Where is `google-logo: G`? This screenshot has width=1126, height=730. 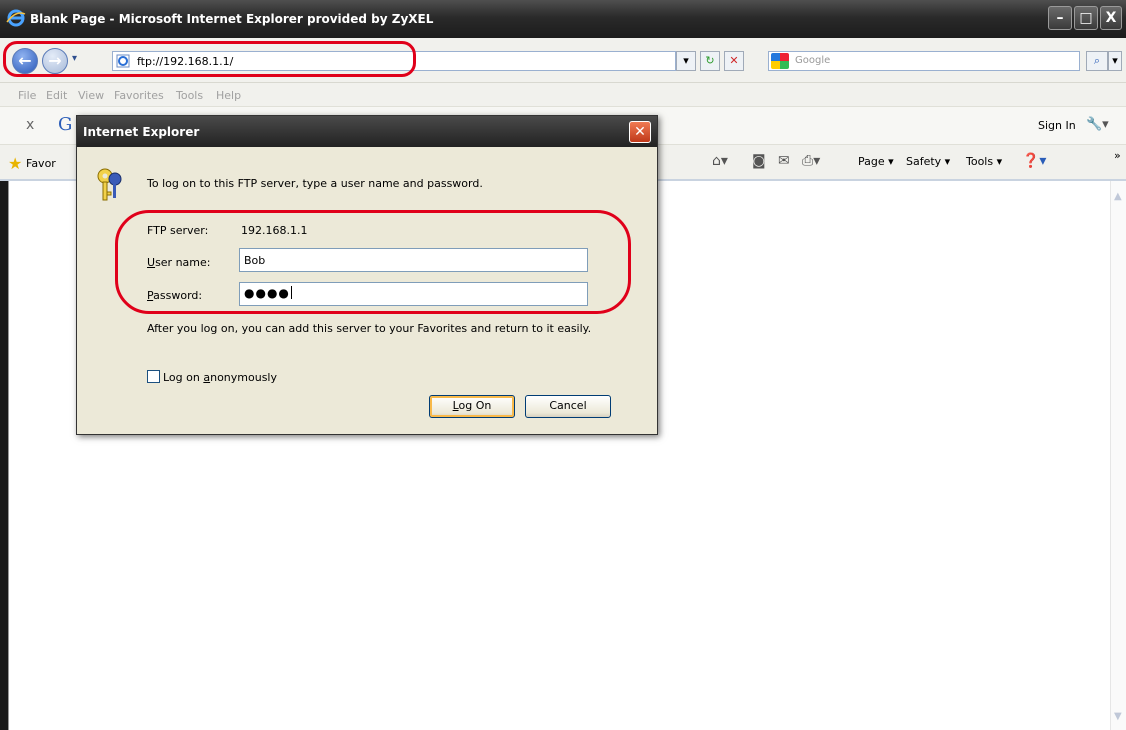 google-logo: G is located at coordinates (65, 124).